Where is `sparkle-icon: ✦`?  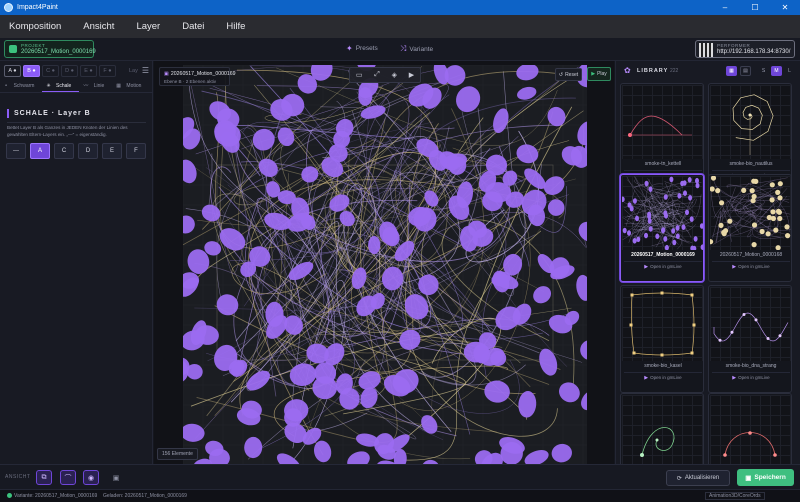 sparkle-icon: ✦ is located at coordinates (349, 48).